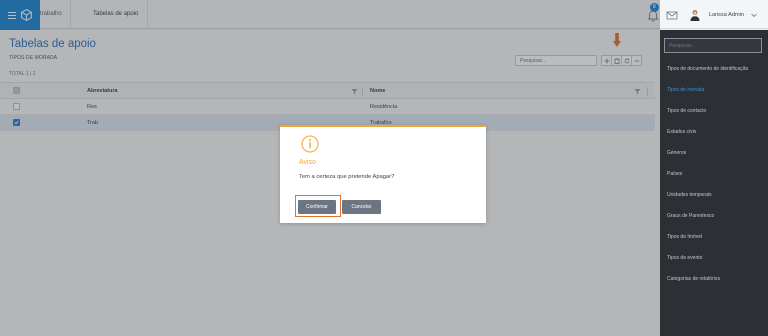  I want to click on panel-item-id-document-types: Tipos de documento de identificação, so click(707, 69).